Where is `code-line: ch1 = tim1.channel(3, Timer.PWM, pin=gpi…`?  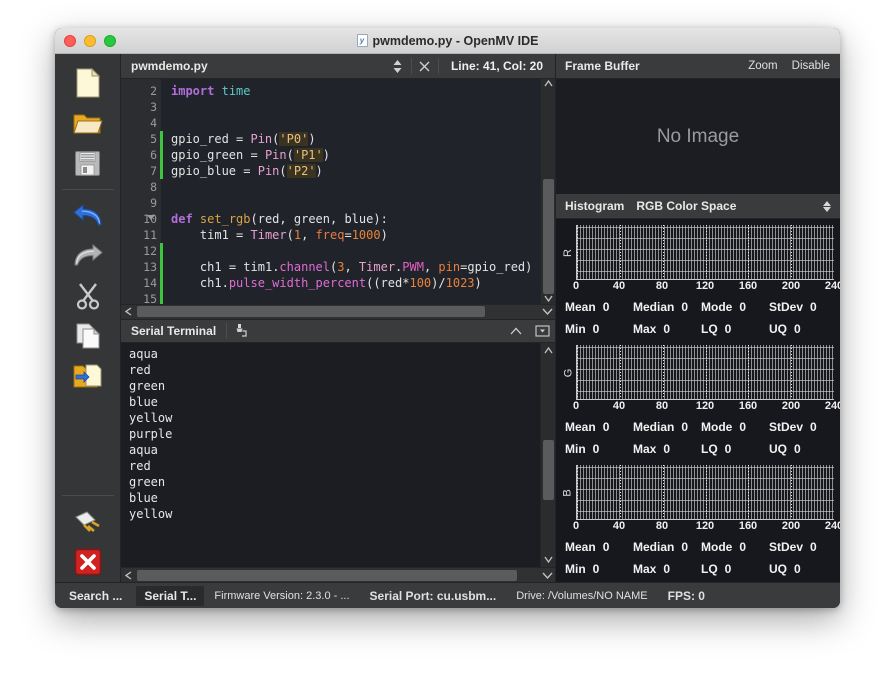
code-line: ch1 = tim1.channel(3, Timer.PWM, pin=gpi… is located at coordinates (366, 267).